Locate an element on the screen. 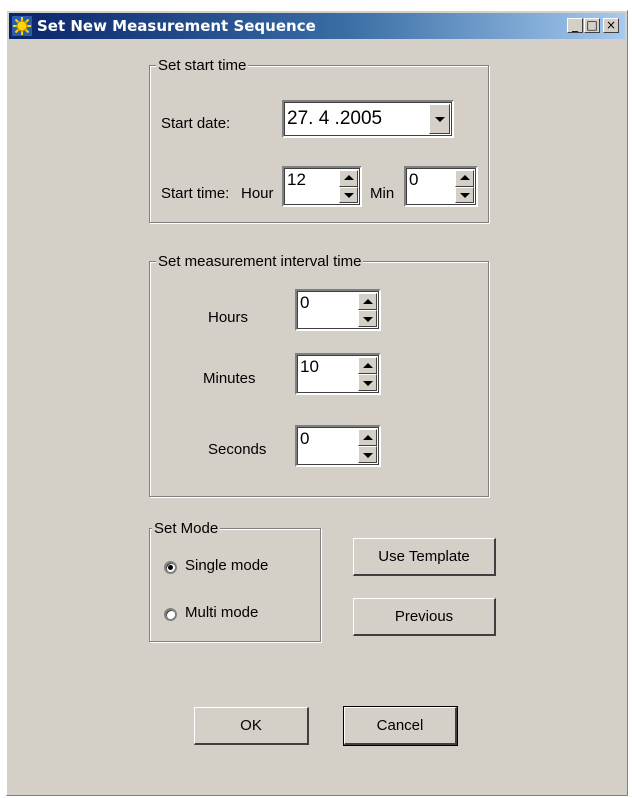 The height and width of the screenshot is (798, 632). start-date-label: Start date: is located at coordinates (196, 123).